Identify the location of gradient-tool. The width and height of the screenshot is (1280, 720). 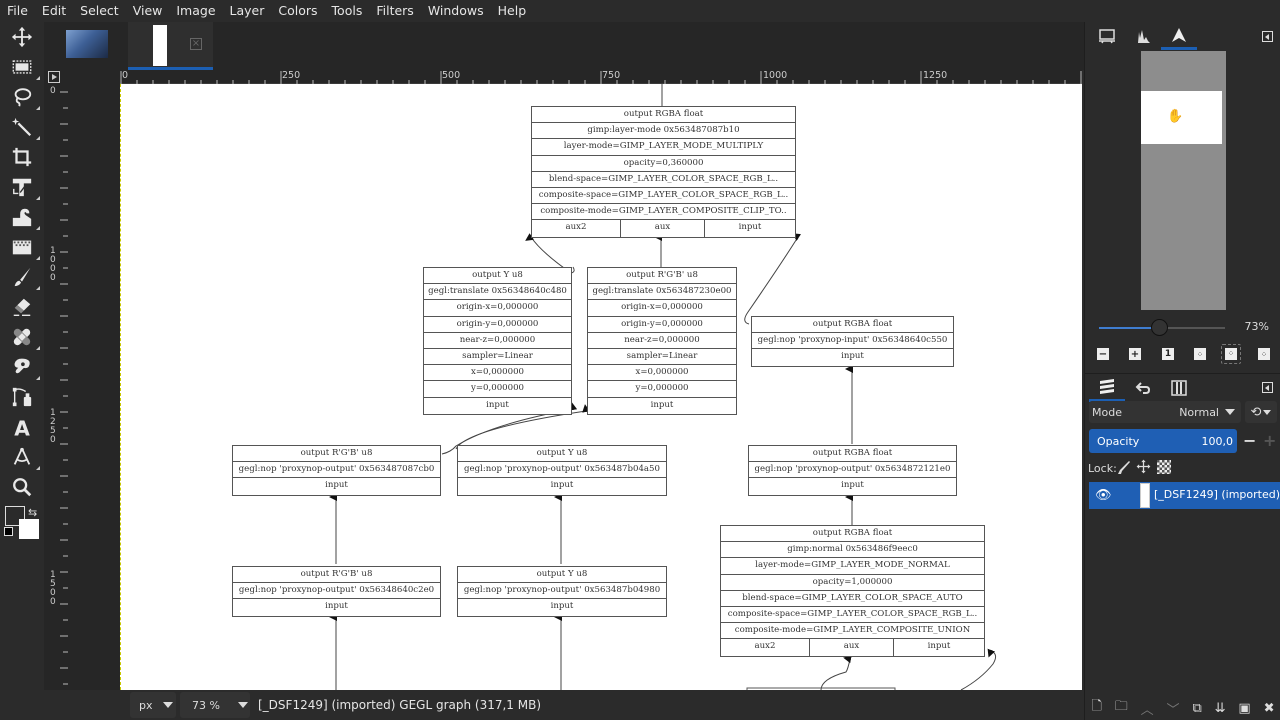
(24, 247).